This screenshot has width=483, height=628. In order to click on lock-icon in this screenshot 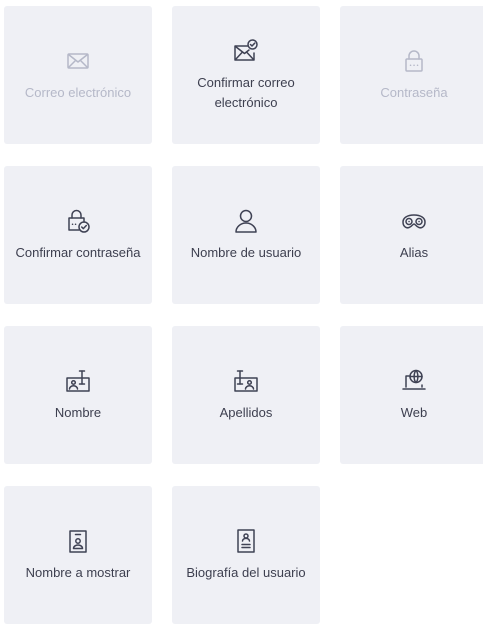, I will do `click(414, 61)`.